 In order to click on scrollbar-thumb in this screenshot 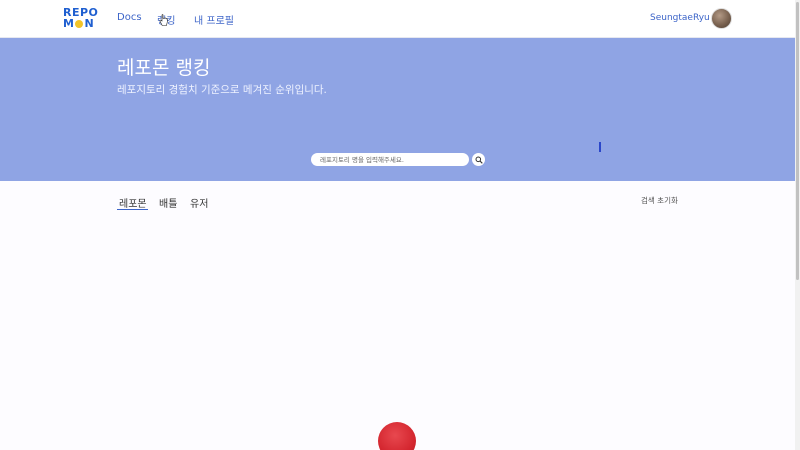, I will do `click(797, 141)`.